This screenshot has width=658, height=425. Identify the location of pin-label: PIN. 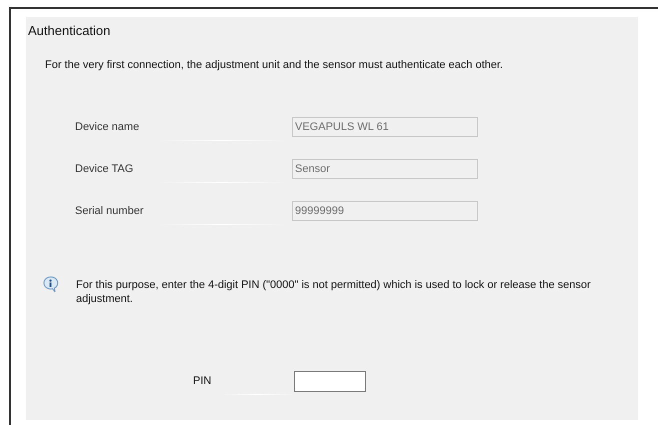
(202, 382).